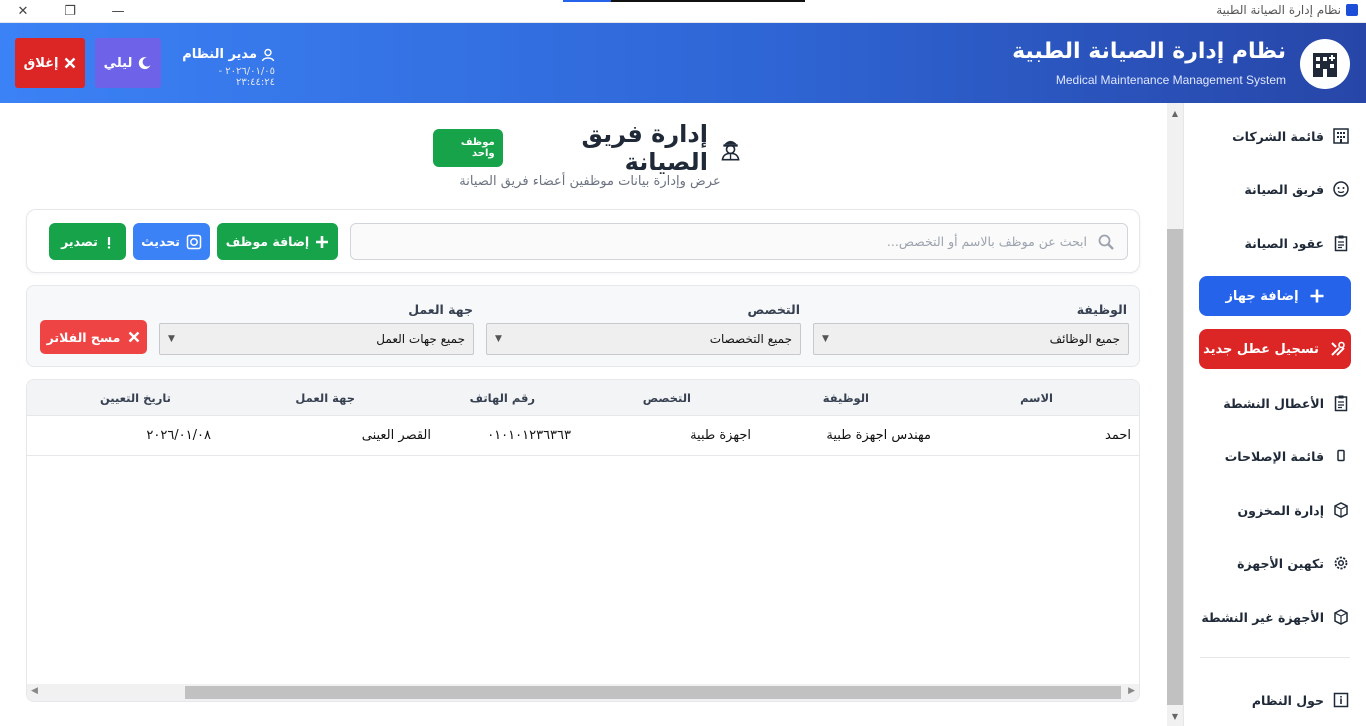 Image resolution: width=1366 pixels, height=726 pixels. Describe the element at coordinates (730, 150) in the screenshot. I see `engineer-icon` at that location.